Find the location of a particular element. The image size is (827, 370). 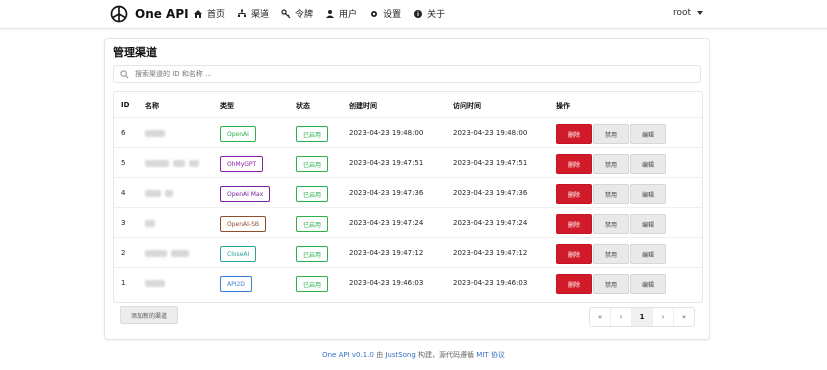

user-icon is located at coordinates (330, 13).